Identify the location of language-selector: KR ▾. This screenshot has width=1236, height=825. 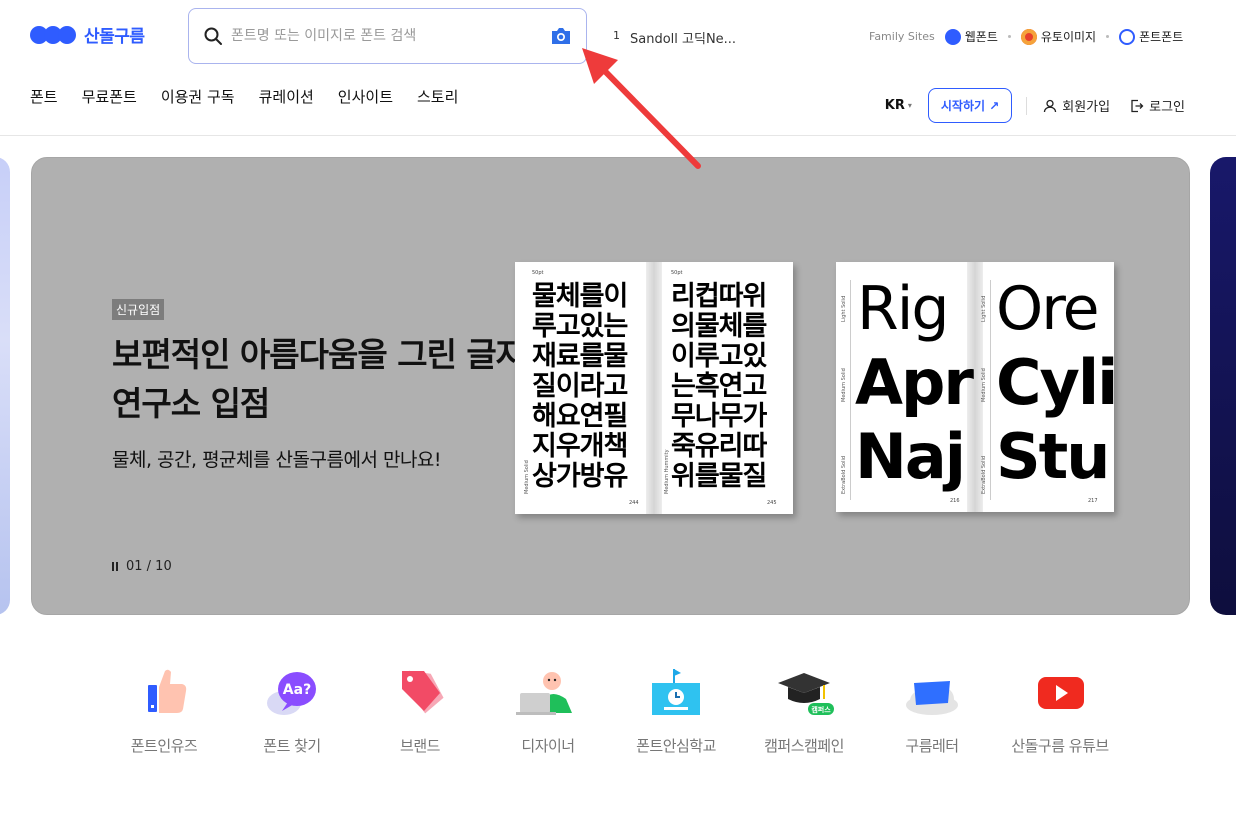
(898, 105).